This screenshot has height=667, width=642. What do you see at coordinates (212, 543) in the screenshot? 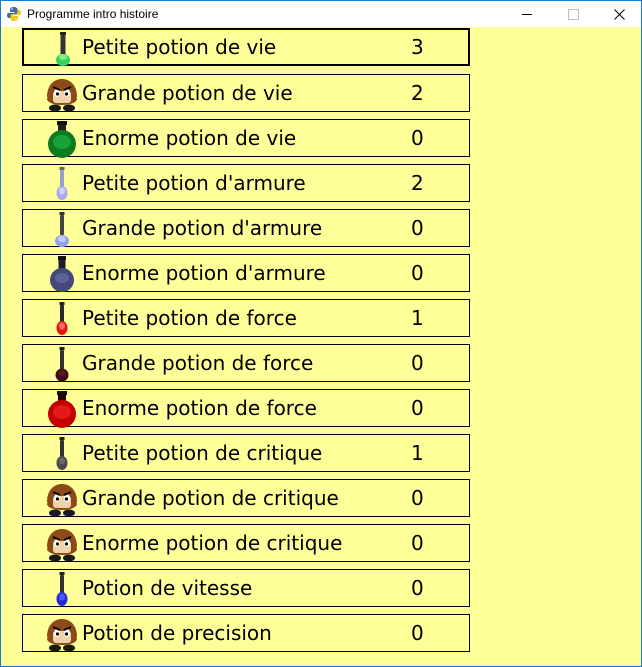
I see `item-label: Enorme potion de critique` at bounding box center [212, 543].